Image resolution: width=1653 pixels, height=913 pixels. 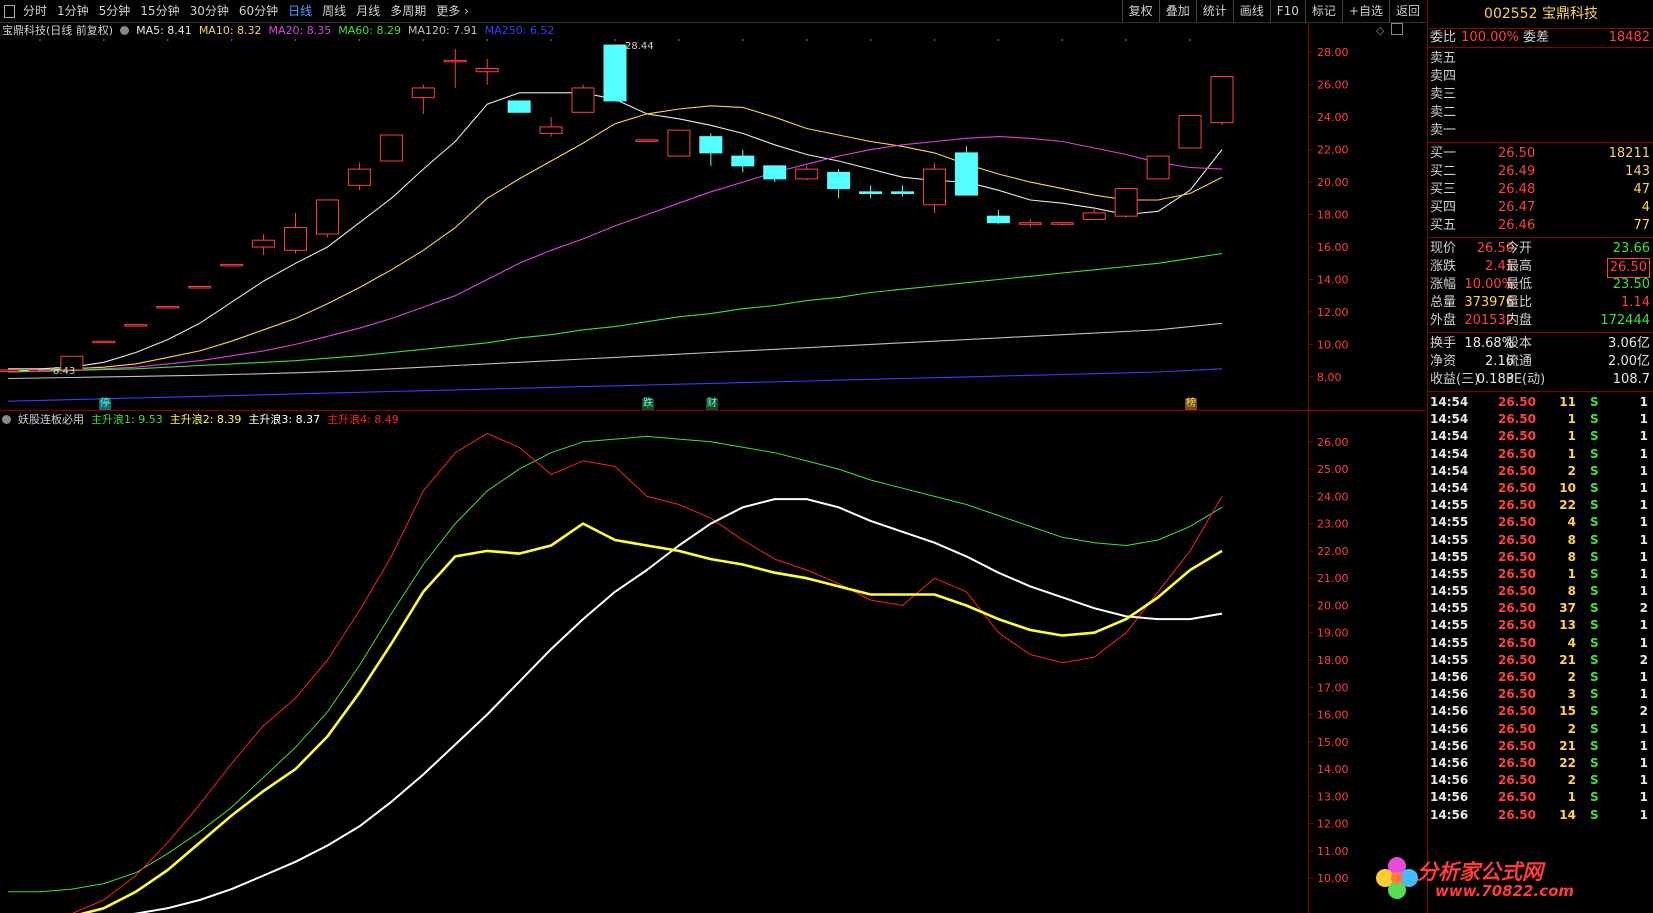 I want to click on ma-line-ma250, so click(x=615, y=385).